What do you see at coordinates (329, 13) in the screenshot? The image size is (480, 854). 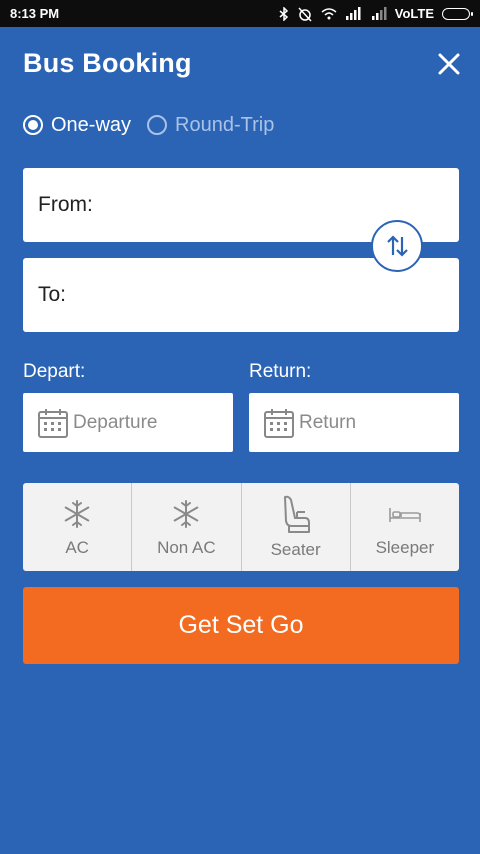 I see `wifi-icon` at bounding box center [329, 13].